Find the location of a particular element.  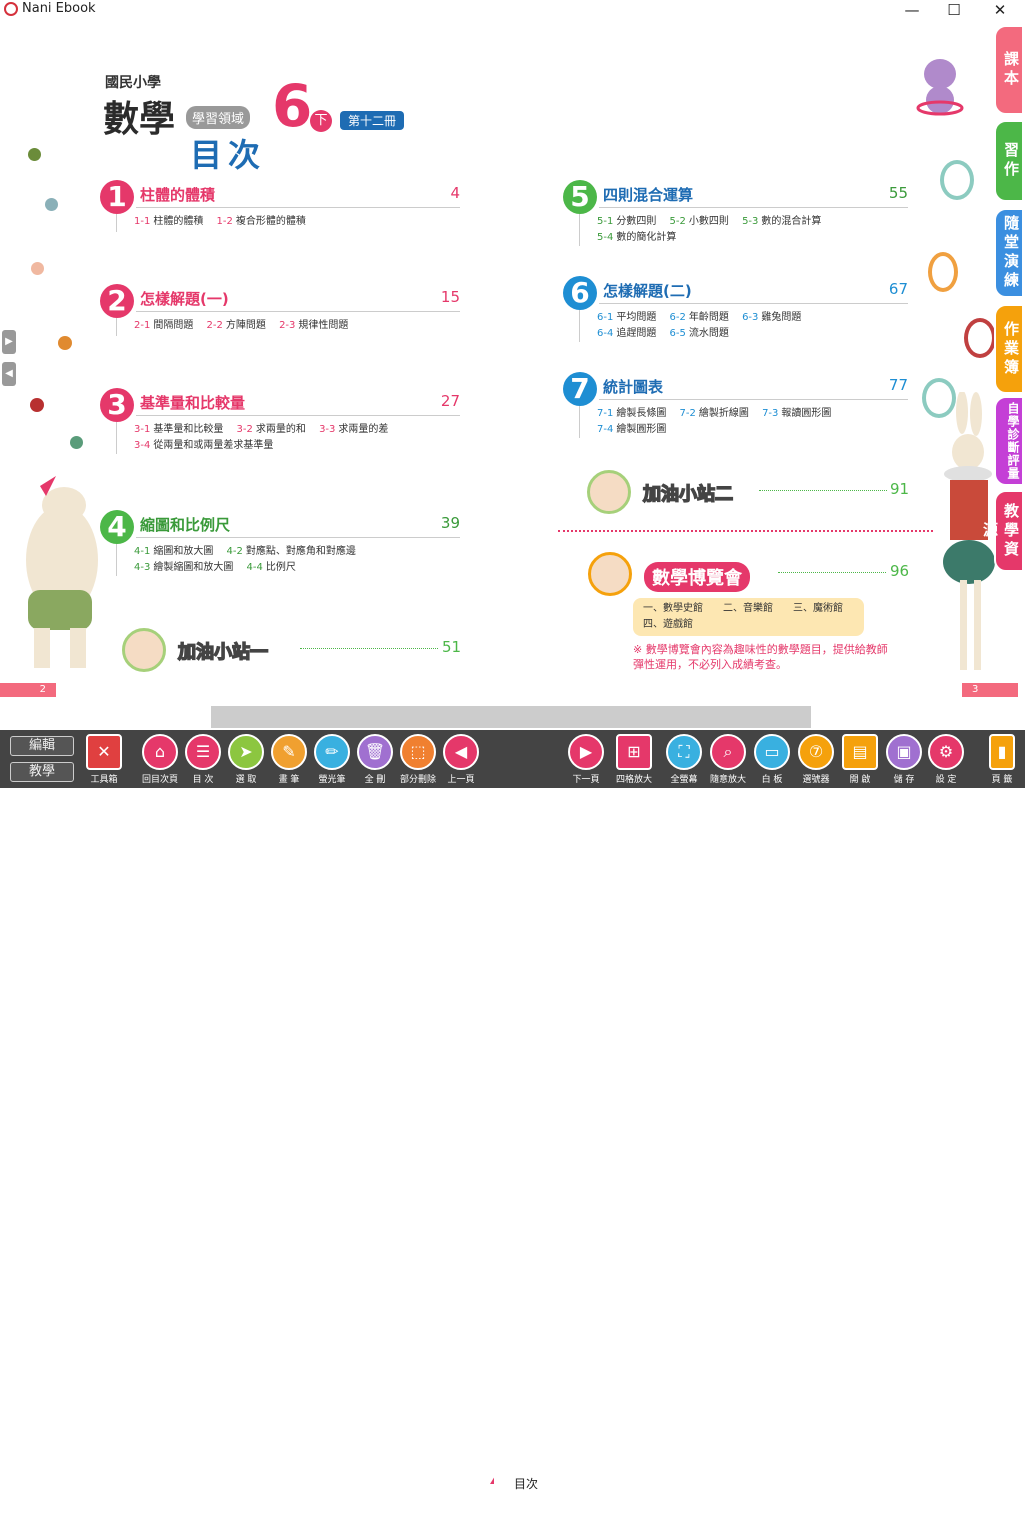

toc-heading: 目次 is located at coordinates (228, 155).